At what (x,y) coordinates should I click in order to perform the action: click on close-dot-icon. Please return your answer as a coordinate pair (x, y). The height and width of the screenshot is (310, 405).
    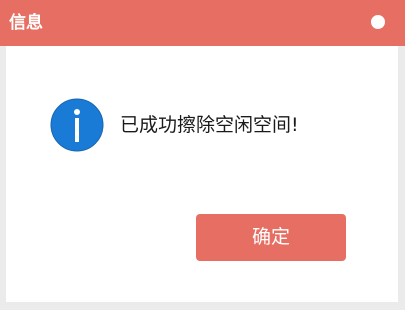
    Looking at the image, I should click on (378, 22).